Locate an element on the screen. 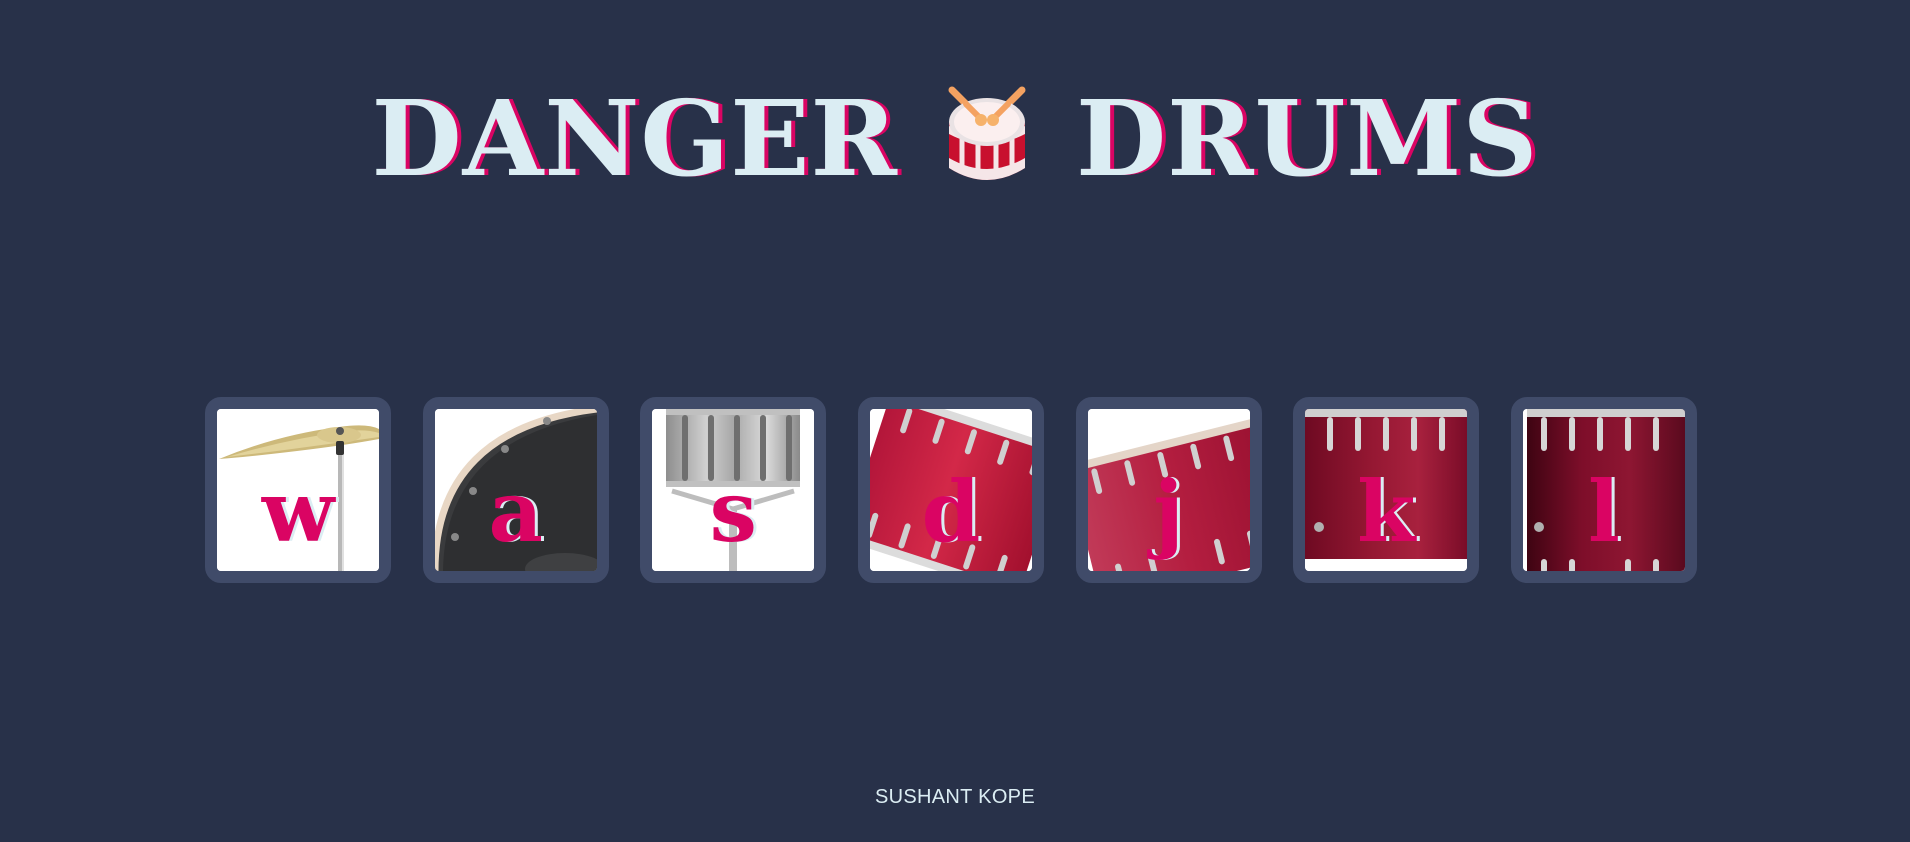 This screenshot has width=1910, height=842. drum-button-d: d is located at coordinates (950, 490).